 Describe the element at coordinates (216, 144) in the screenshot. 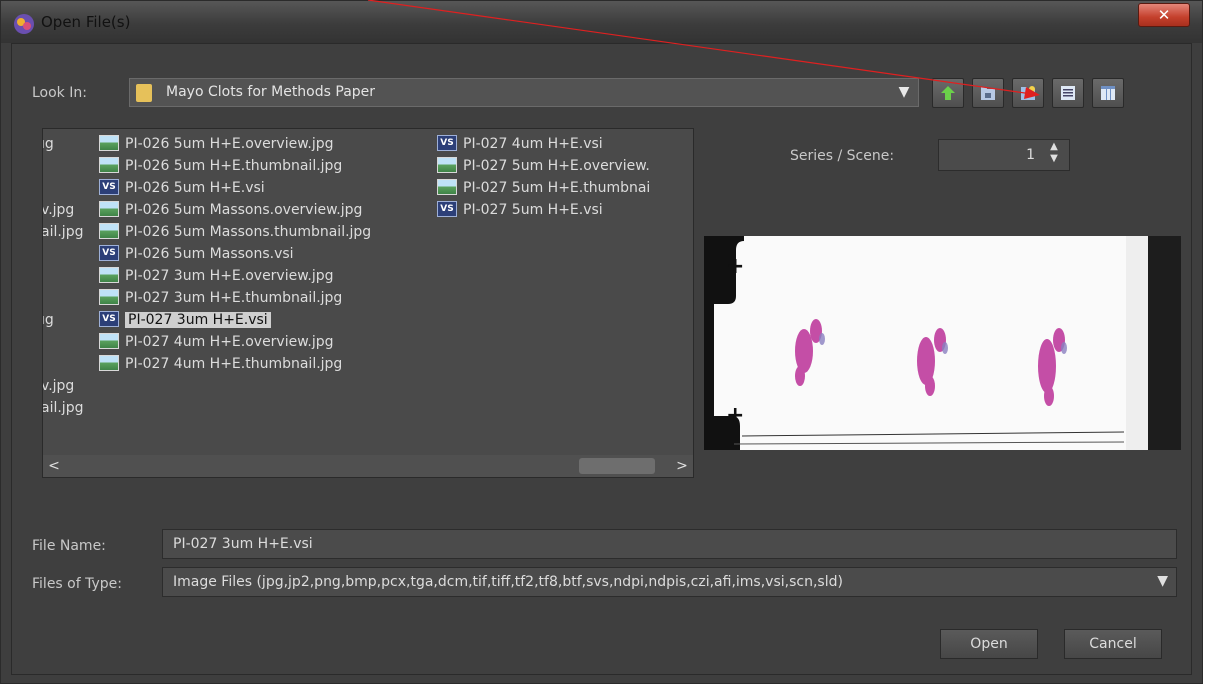

I see `list-item: PI-026 5um H+E.overview.jpg` at that location.